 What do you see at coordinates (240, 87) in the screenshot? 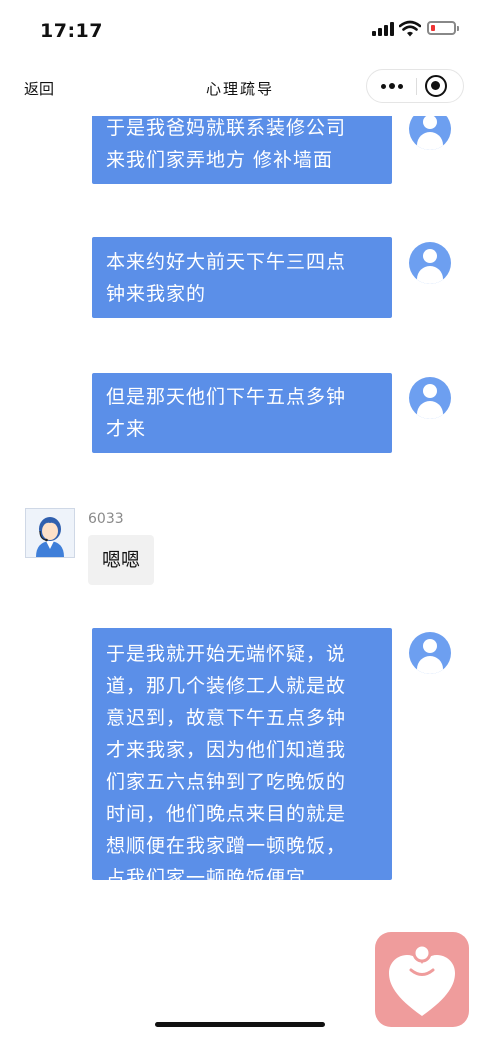
I see `nav-bar: 返回 心理疏导` at bounding box center [240, 87].